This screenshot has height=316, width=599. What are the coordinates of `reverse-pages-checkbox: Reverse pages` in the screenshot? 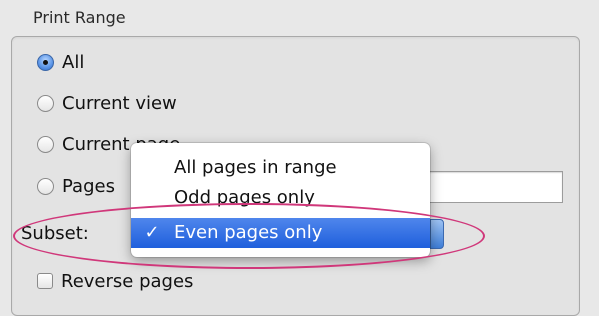 It's located at (115, 281).